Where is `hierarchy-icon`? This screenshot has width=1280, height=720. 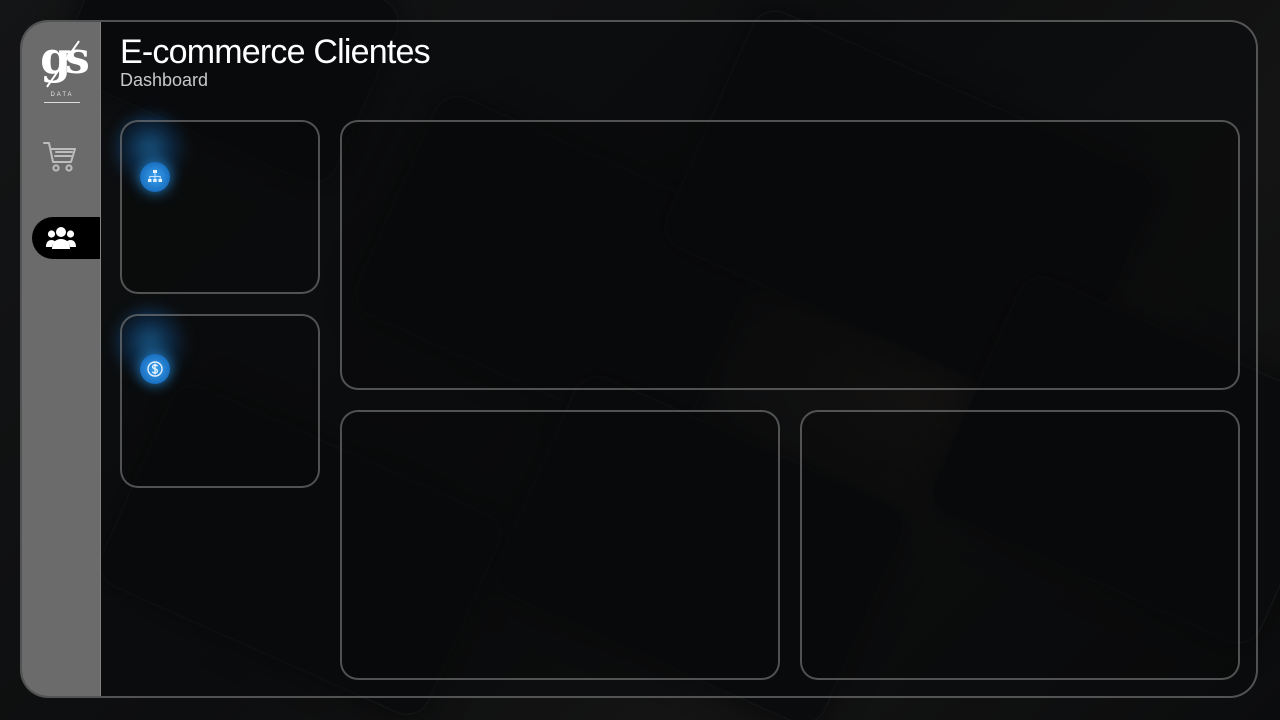
hierarchy-icon is located at coordinates (155, 176).